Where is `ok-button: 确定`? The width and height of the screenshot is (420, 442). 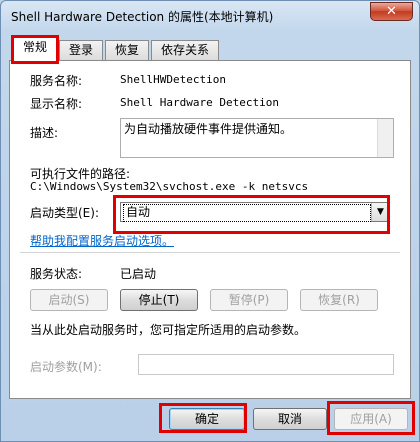 ok-button: 确定 is located at coordinates (207, 419).